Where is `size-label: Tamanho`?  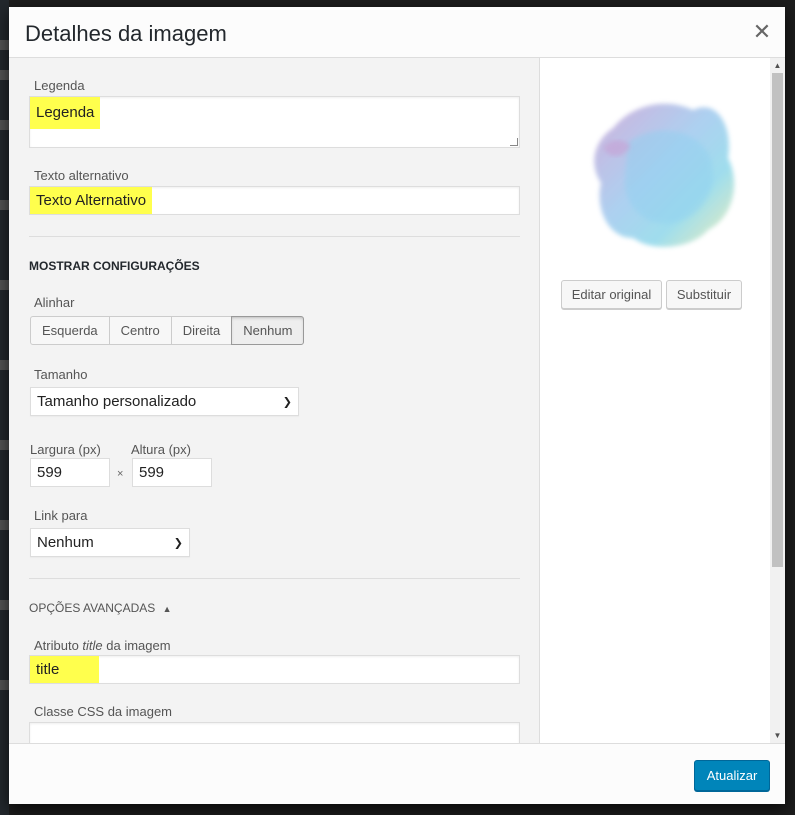
size-label: Tamanho is located at coordinates (61, 374).